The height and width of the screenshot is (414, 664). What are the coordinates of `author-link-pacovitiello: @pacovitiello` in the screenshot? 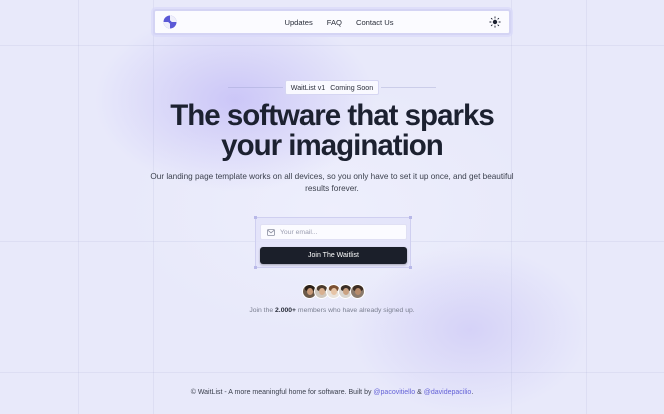 It's located at (394, 392).